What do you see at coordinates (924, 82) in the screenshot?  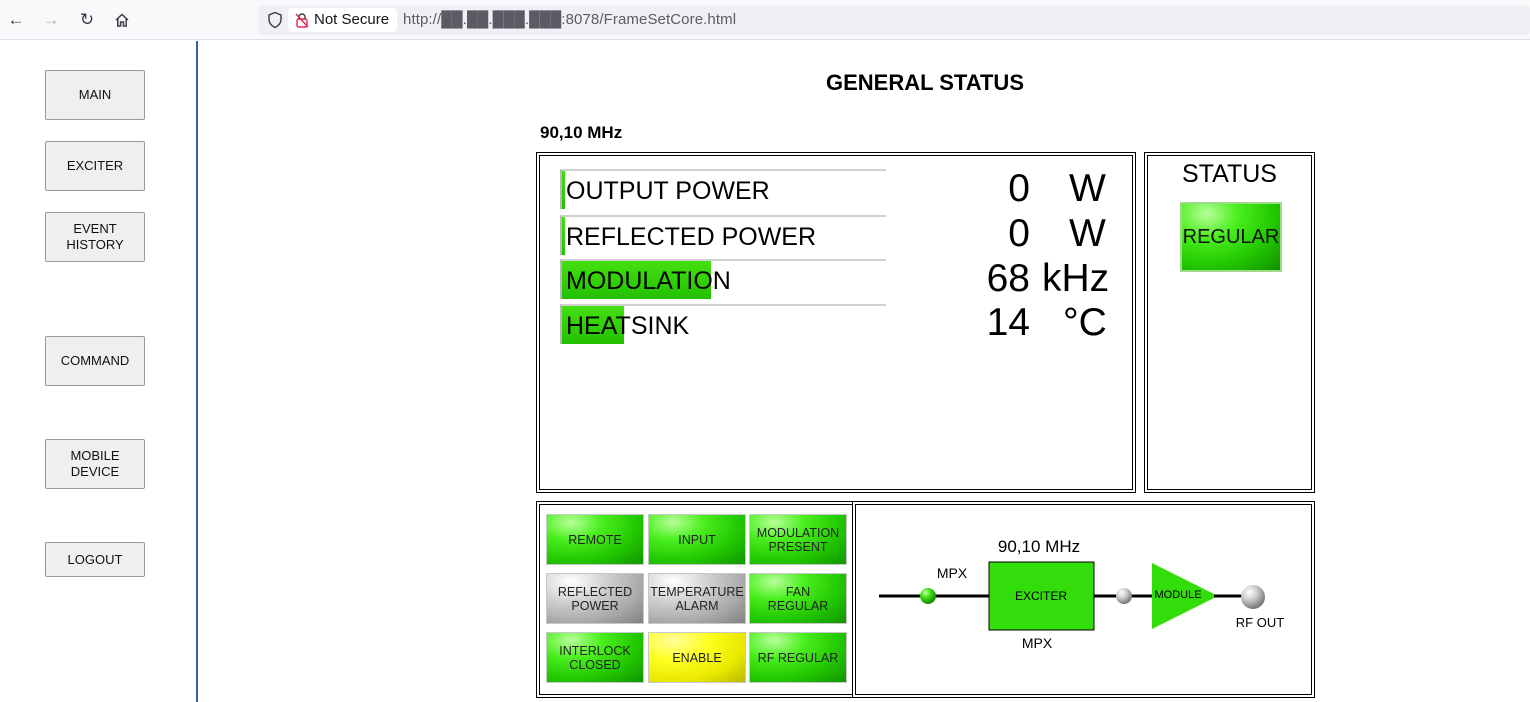 I see `page-title: GENERAL STATUS` at bounding box center [924, 82].